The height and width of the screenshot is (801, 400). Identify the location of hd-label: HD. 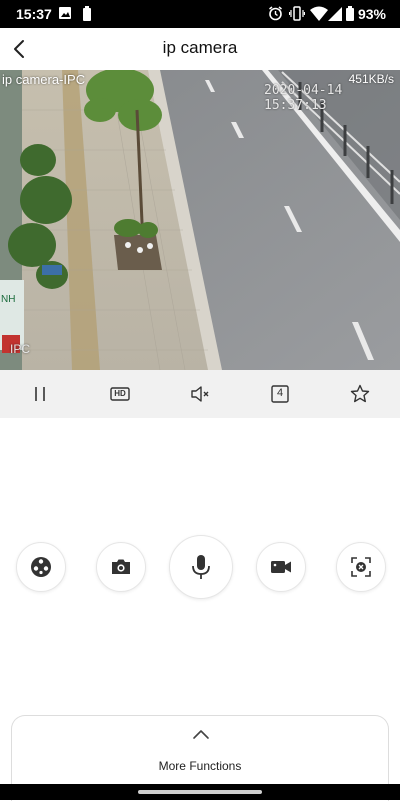
(120, 393).